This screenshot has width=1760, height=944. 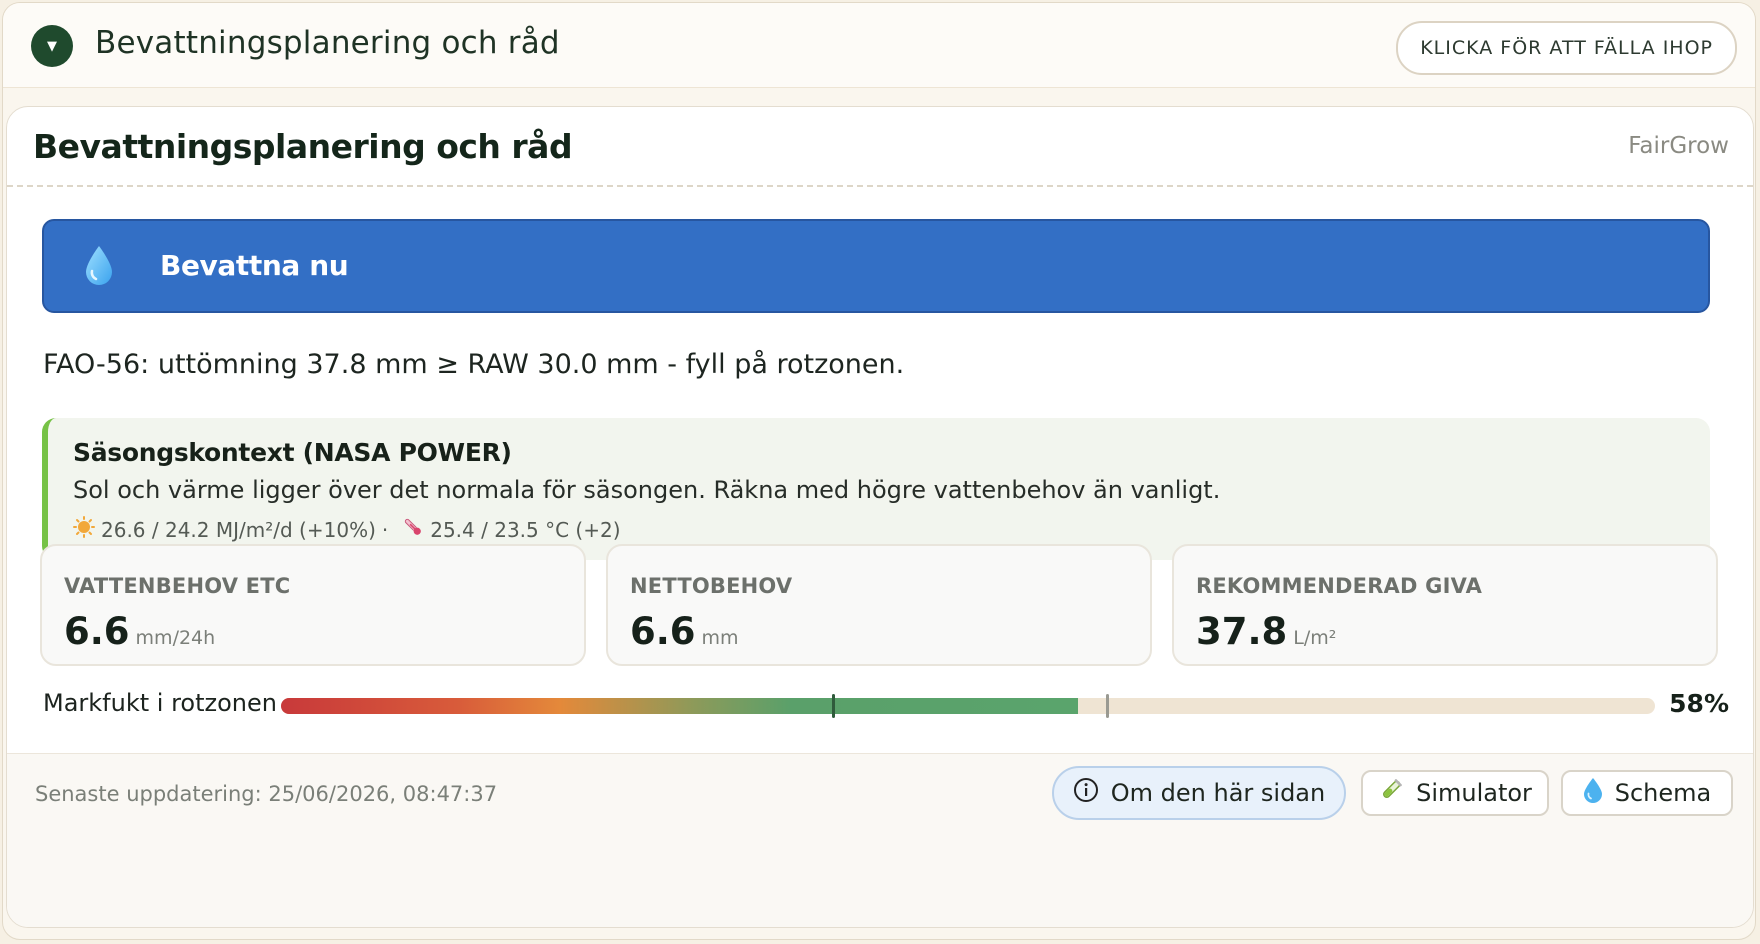 What do you see at coordinates (834, 706) in the screenshot?
I see `threshold-marker-raw` at bounding box center [834, 706].